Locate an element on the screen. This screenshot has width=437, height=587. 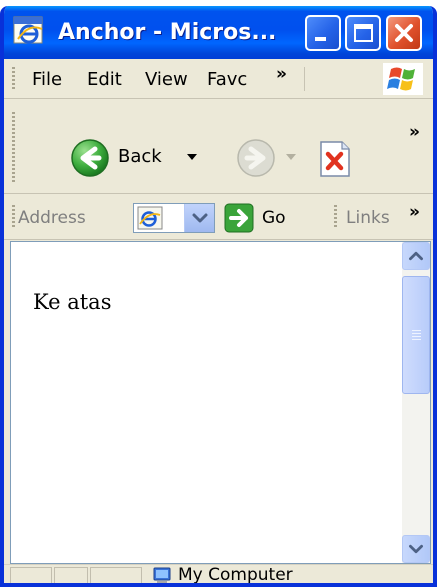
links-grip is located at coordinates (335, 217).